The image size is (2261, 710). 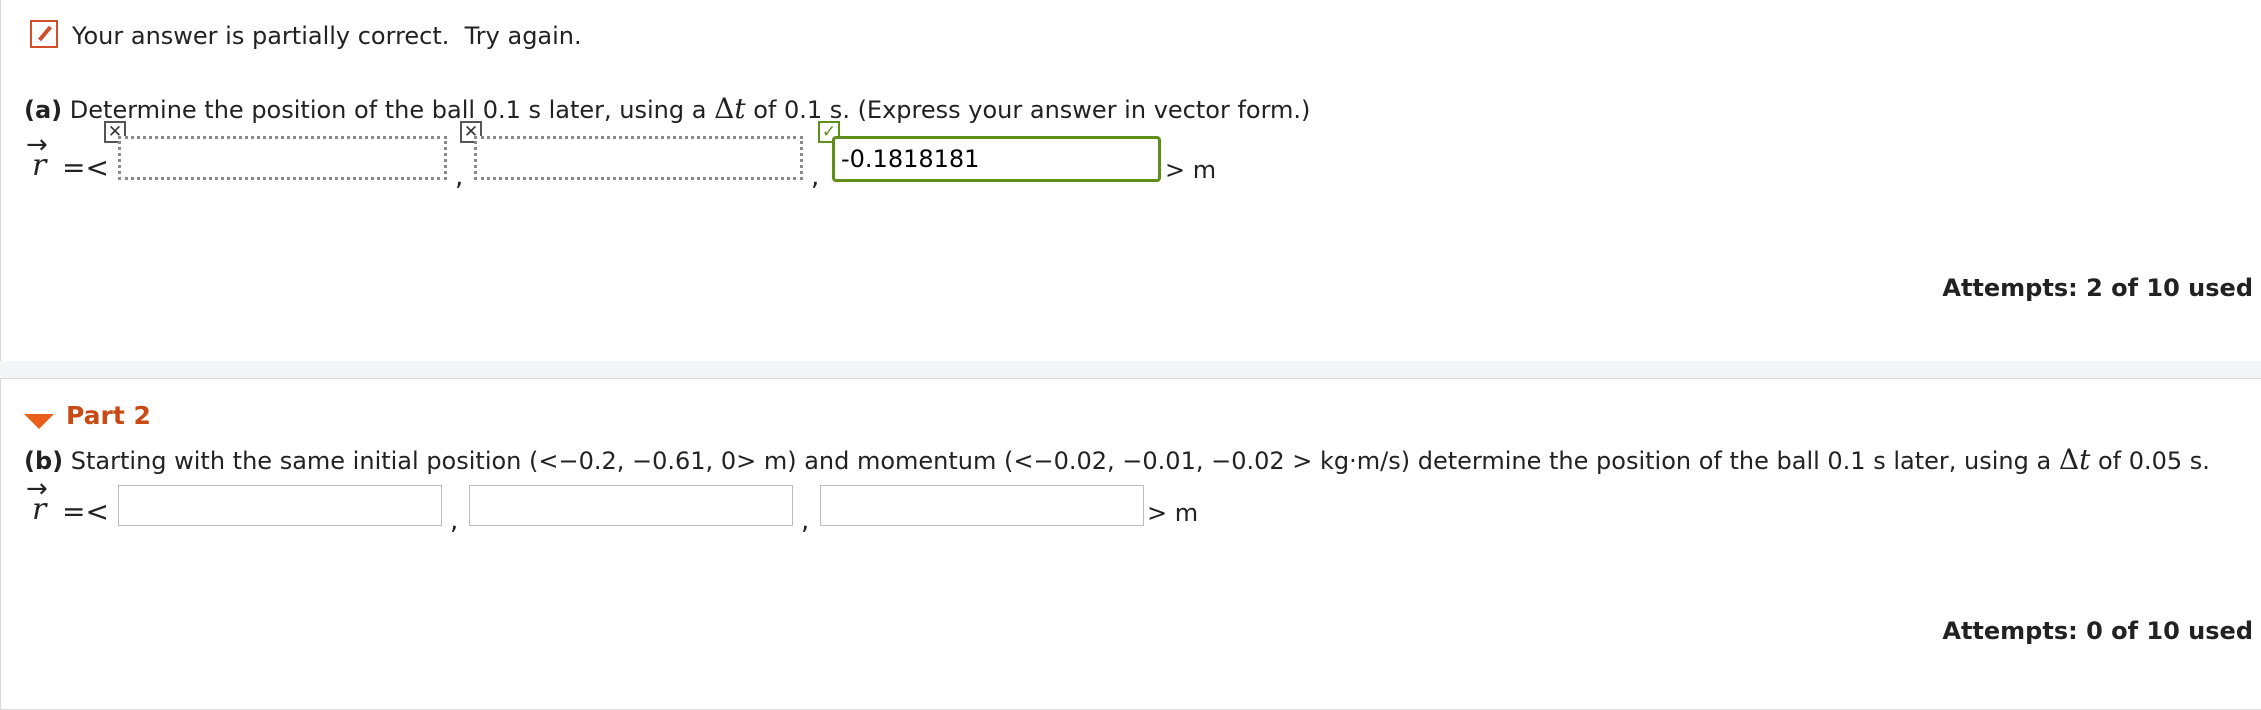 What do you see at coordinates (39, 421) in the screenshot?
I see `collapse-triangle-icon` at bounding box center [39, 421].